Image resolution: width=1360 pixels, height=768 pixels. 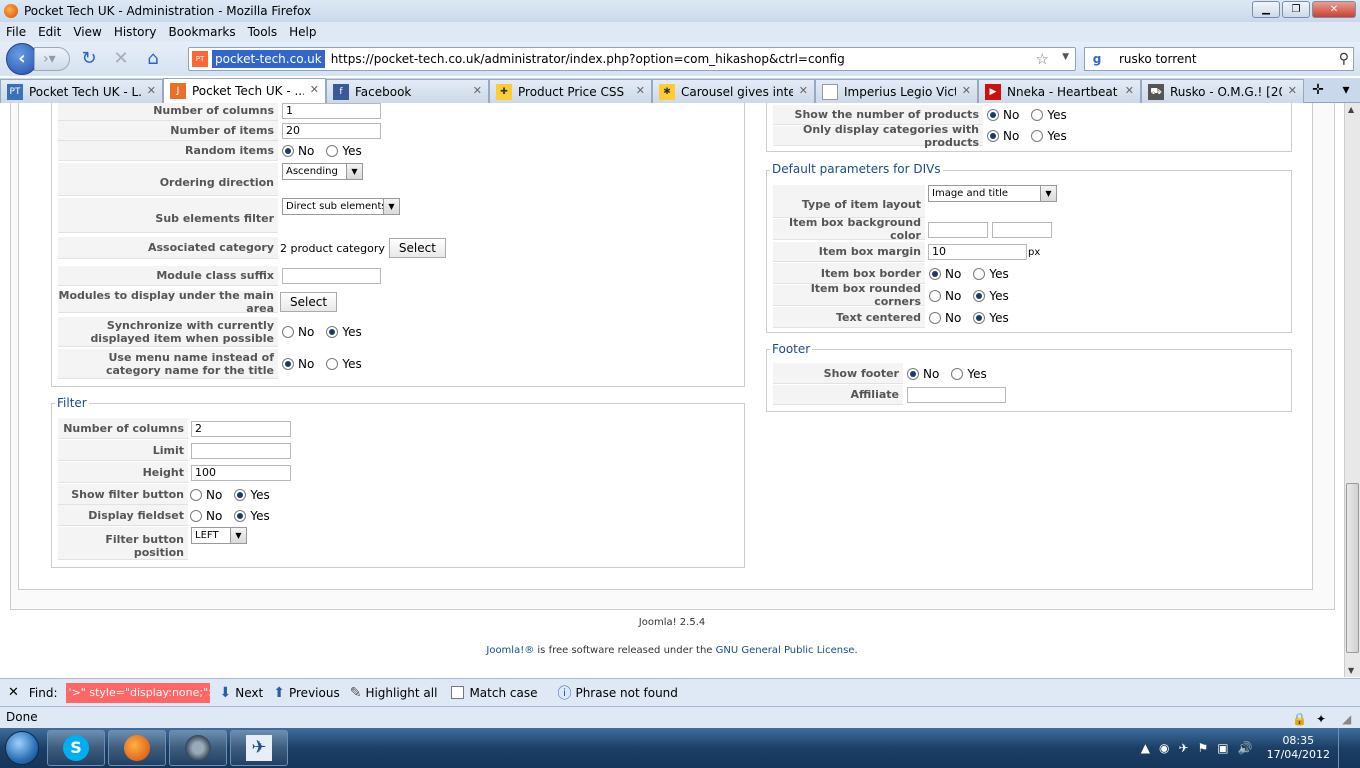 I want to click on display-fieldset-no-radio, so click(x=196, y=515).